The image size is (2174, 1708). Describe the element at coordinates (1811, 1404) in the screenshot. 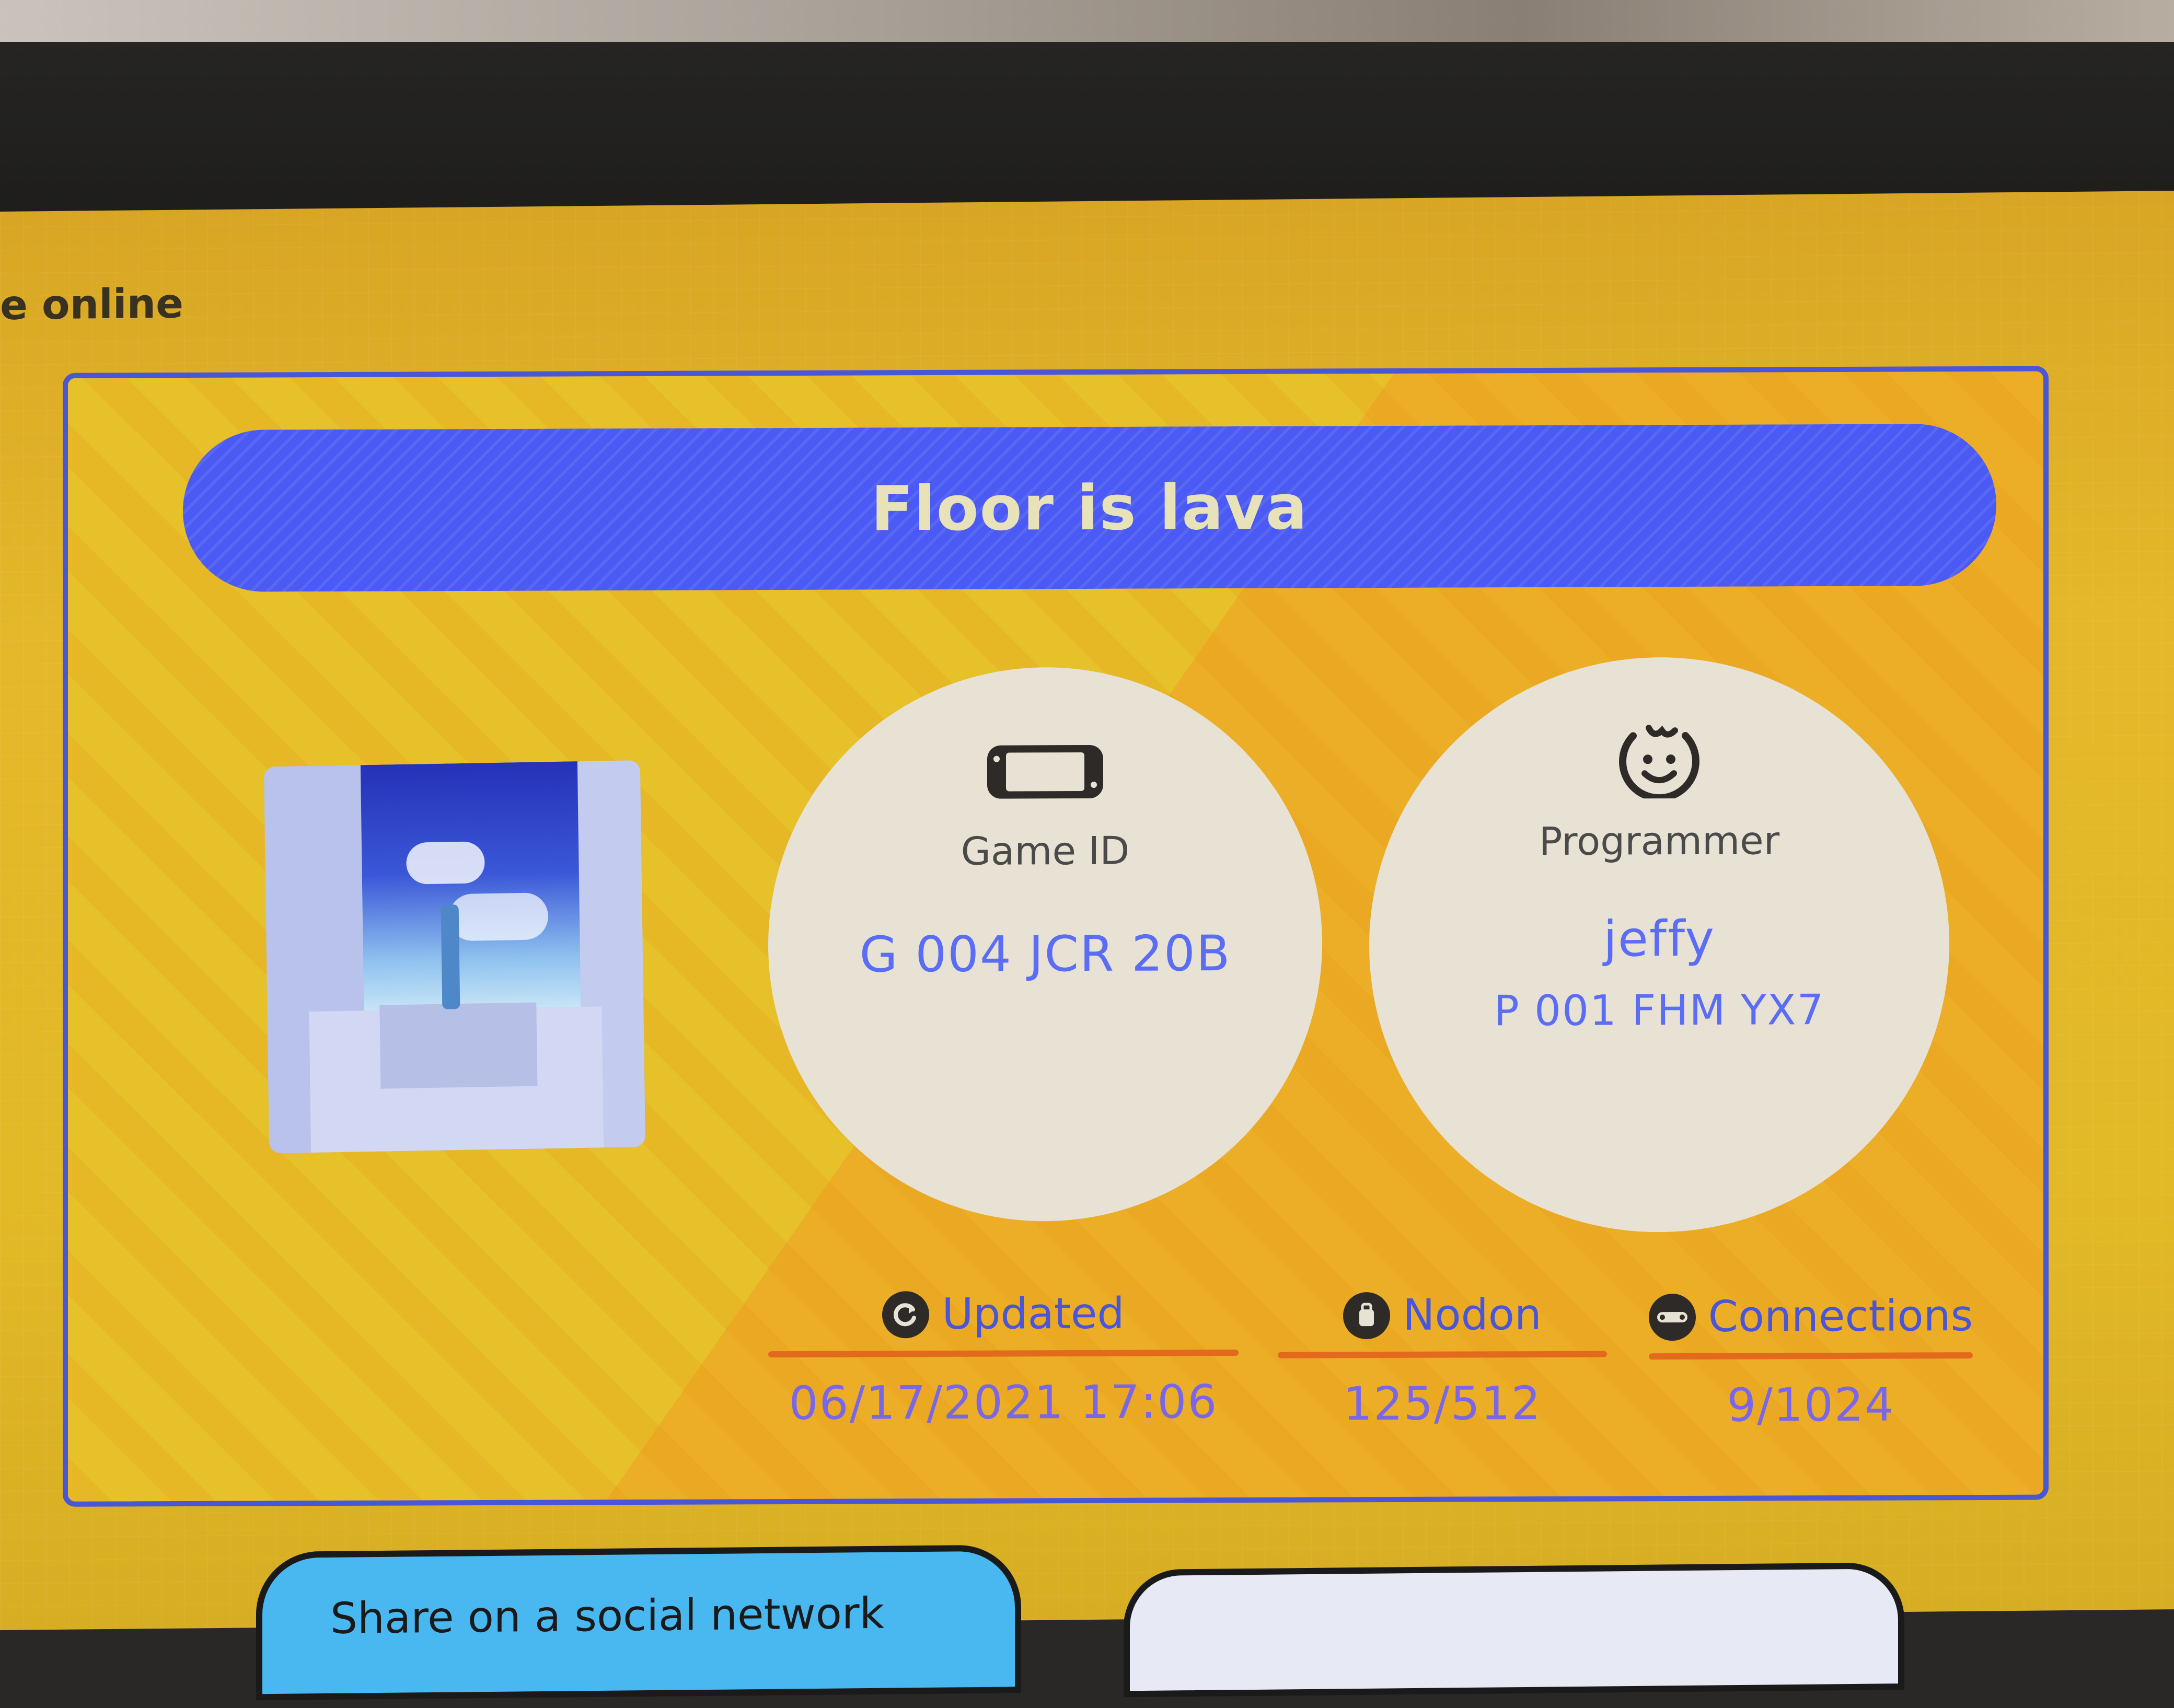

I see `connections-value: 9/1024` at that location.